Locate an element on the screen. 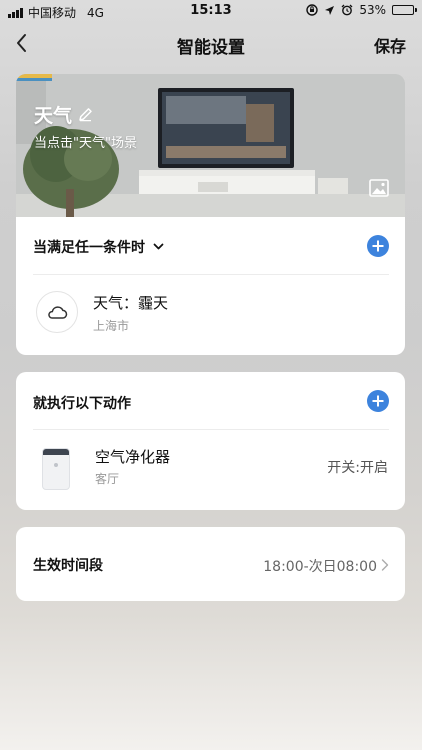 The width and height of the screenshot is (422, 750). cloud-icon is located at coordinates (57, 312).